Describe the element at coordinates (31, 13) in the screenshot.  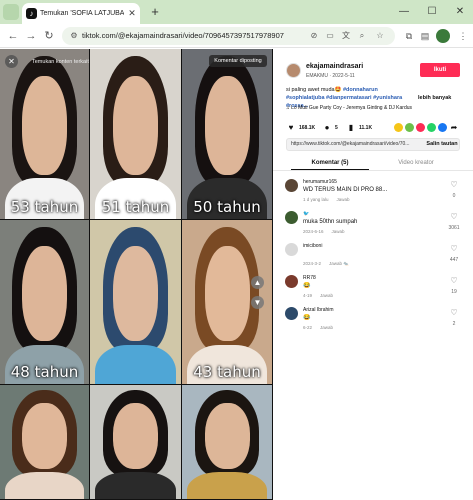
I see `tiktok-favicon-icon: ♪` at that location.